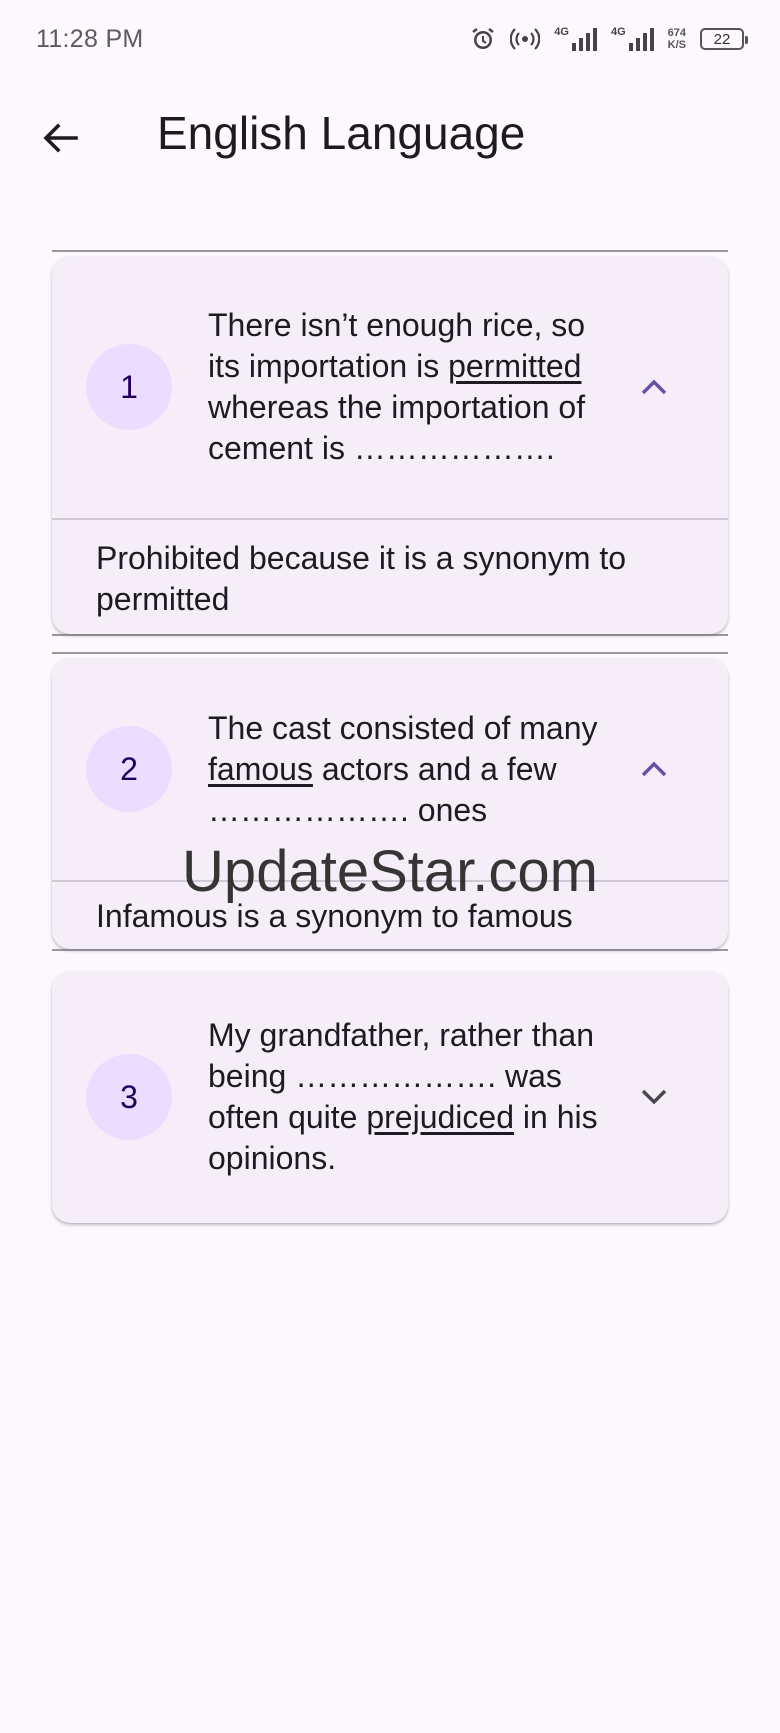 The height and width of the screenshot is (1733, 780). I want to click on back-button, so click(60, 138).